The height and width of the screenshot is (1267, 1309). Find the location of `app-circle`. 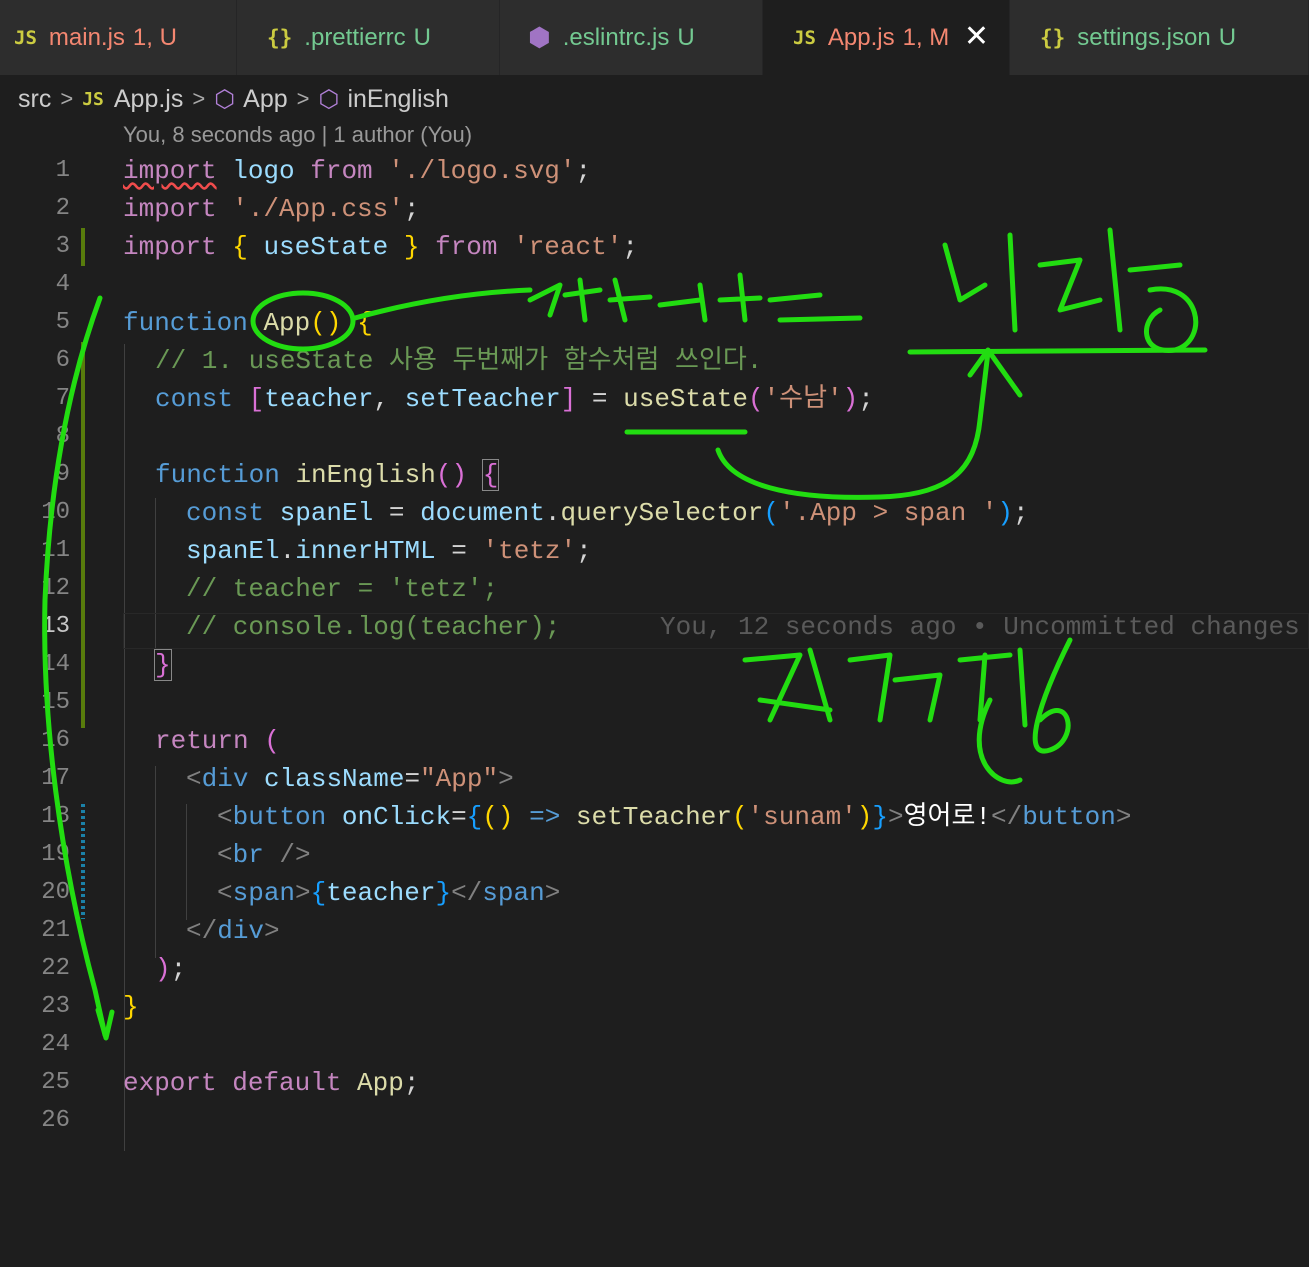

app-circle is located at coordinates (303, 321).